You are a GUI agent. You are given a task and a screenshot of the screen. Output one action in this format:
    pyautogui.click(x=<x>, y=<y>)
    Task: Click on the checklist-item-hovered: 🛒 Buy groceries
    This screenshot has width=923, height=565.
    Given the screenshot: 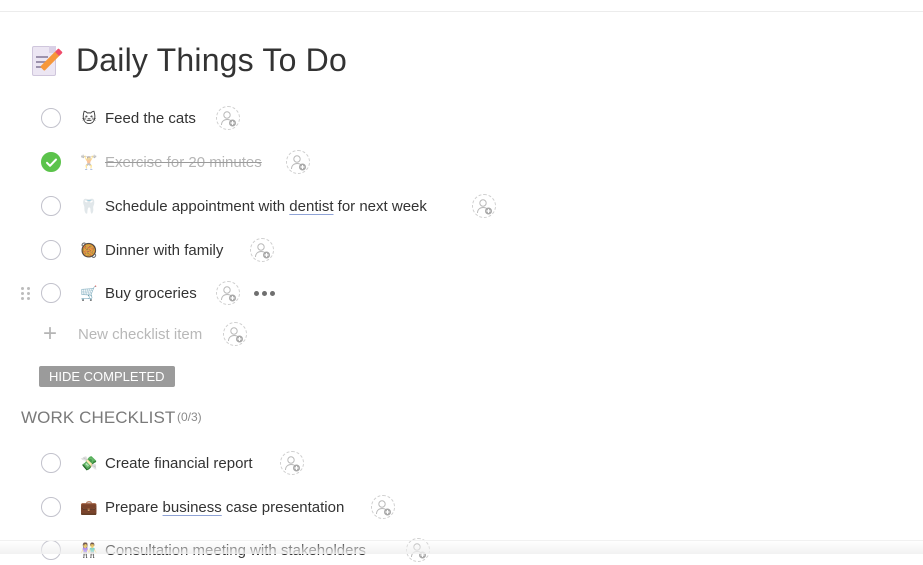 What is the action you would take?
    pyautogui.click(x=150, y=293)
    